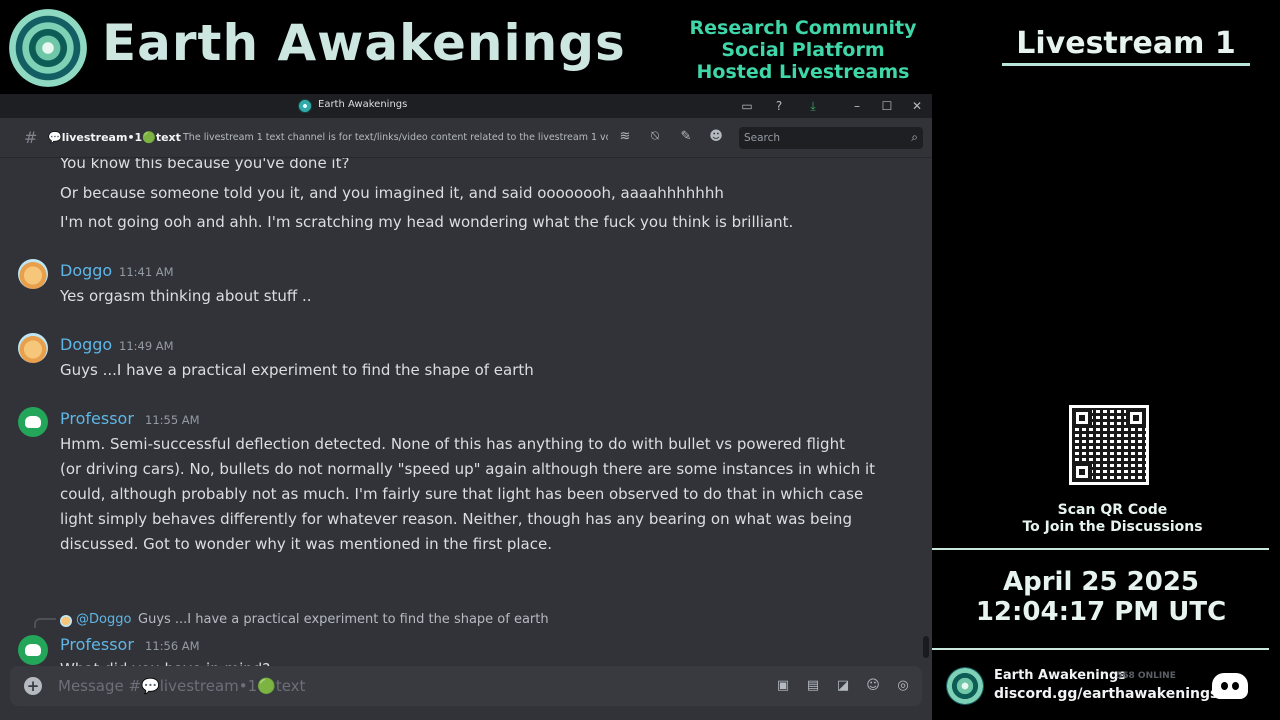 The width and height of the screenshot is (1280, 720). Describe the element at coordinates (783, 686) in the screenshot. I see `gift-icon: ▣` at that location.